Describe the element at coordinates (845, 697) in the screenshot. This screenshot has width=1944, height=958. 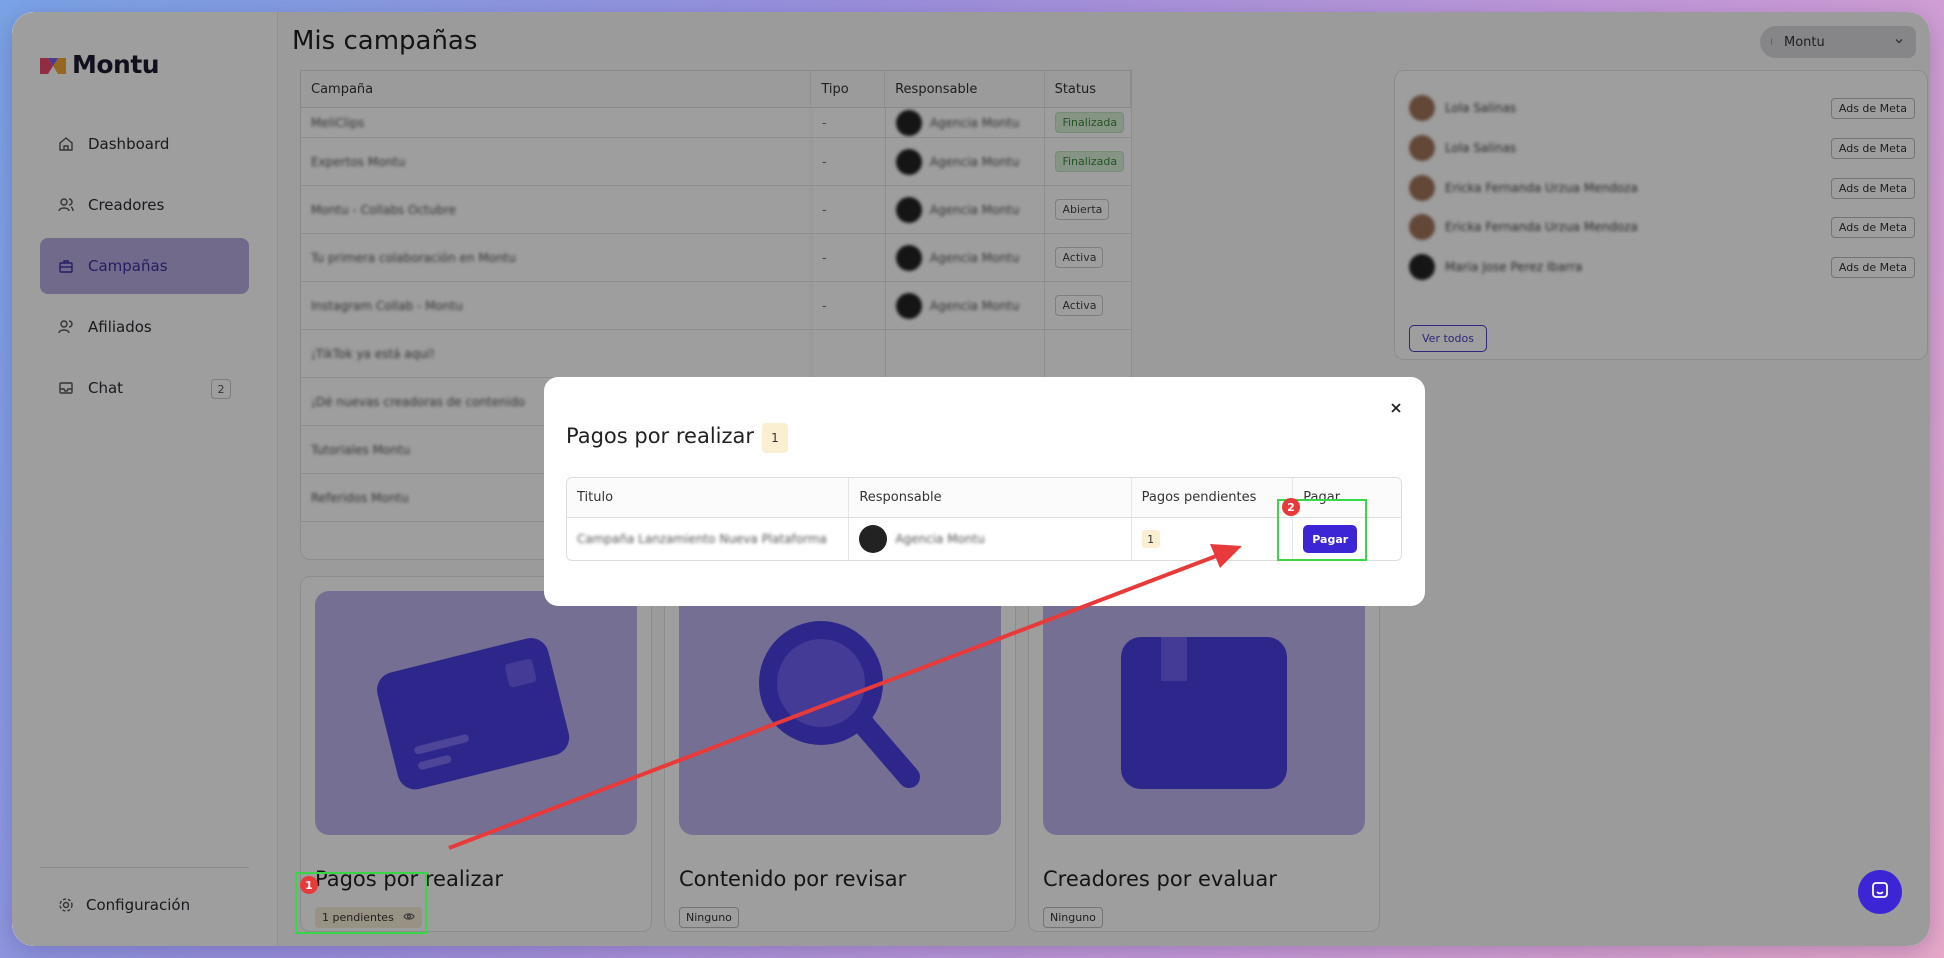
I see `arrow-annotation` at that location.